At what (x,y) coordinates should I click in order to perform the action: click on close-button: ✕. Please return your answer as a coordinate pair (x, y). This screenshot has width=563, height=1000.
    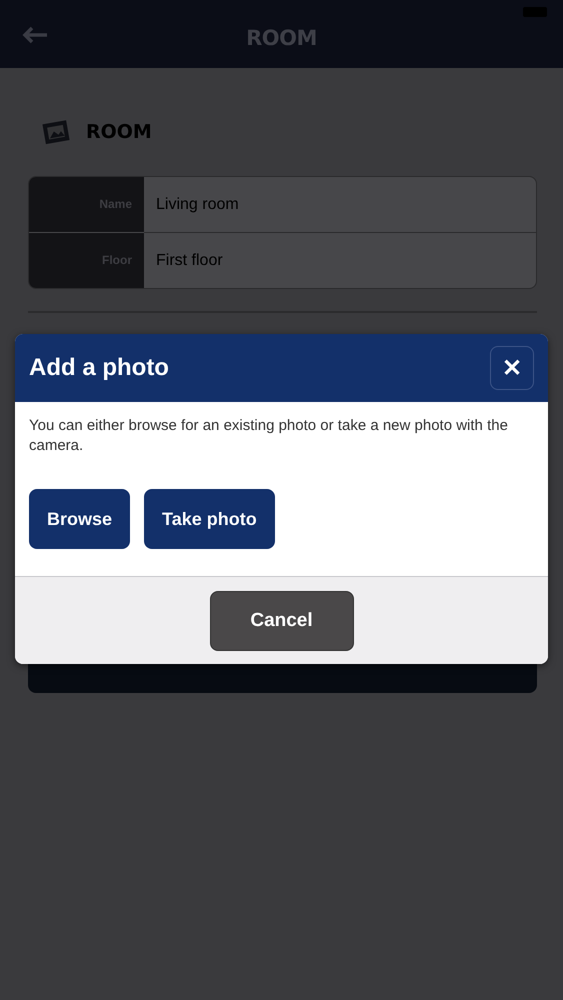
    Looking at the image, I should click on (512, 368).